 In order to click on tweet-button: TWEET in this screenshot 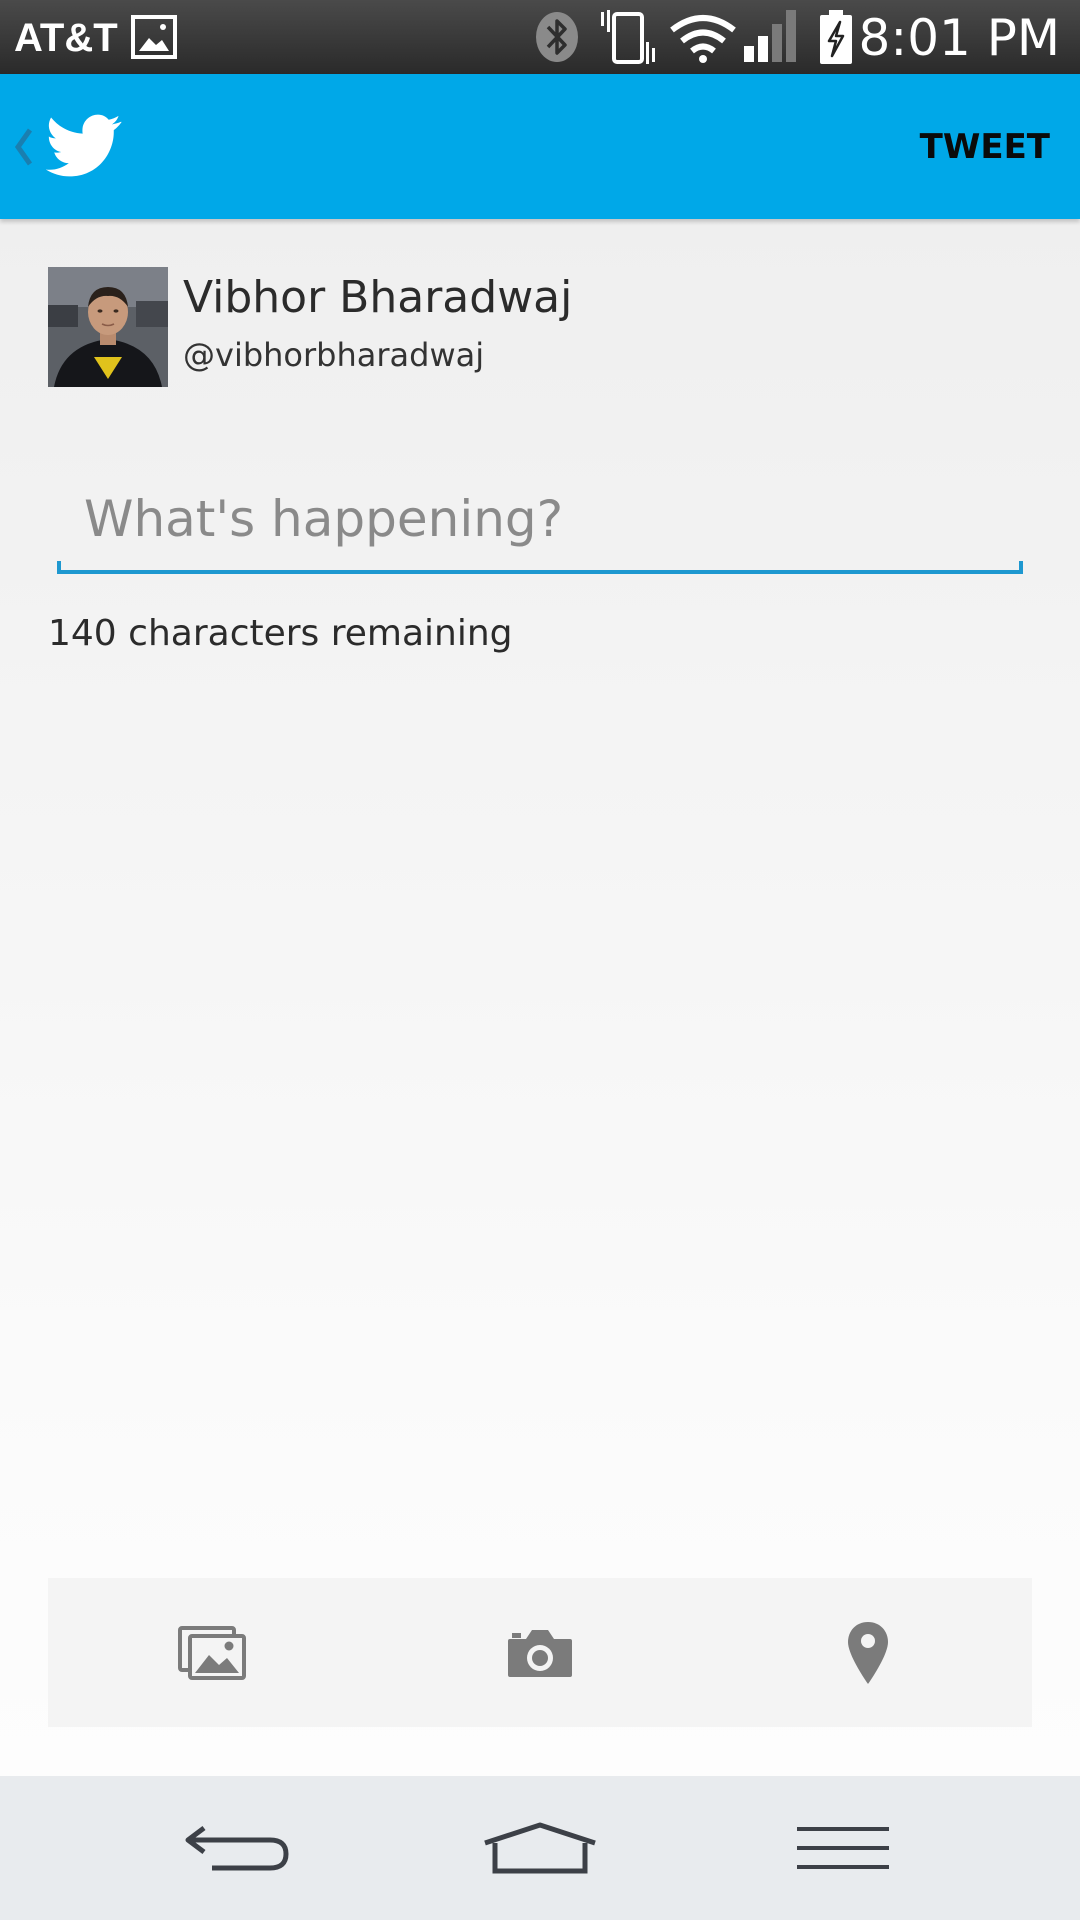, I will do `click(985, 147)`.